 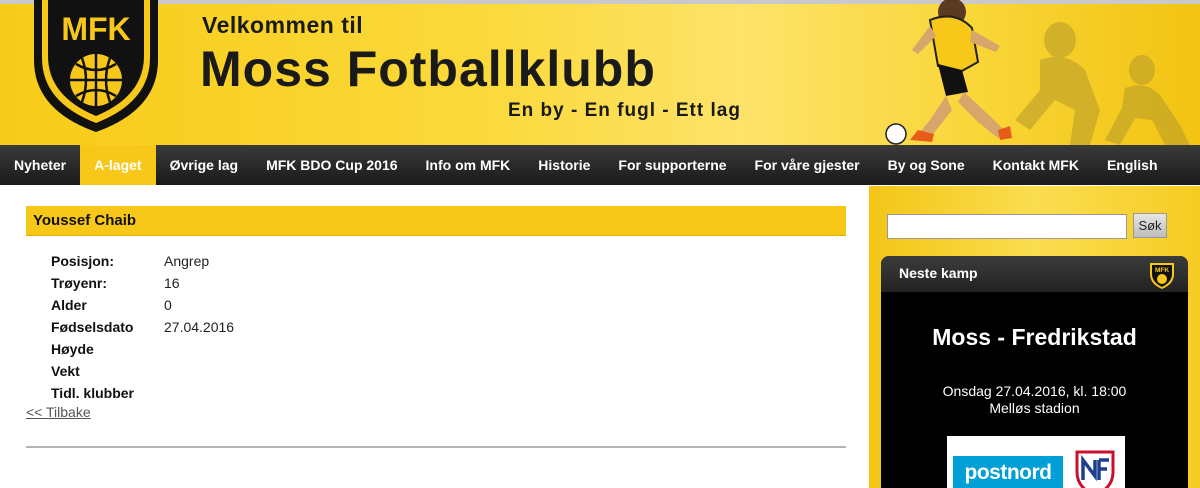 What do you see at coordinates (436, 221) in the screenshot?
I see `player-name-heading: Youssef Chaib` at bounding box center [436, 221].